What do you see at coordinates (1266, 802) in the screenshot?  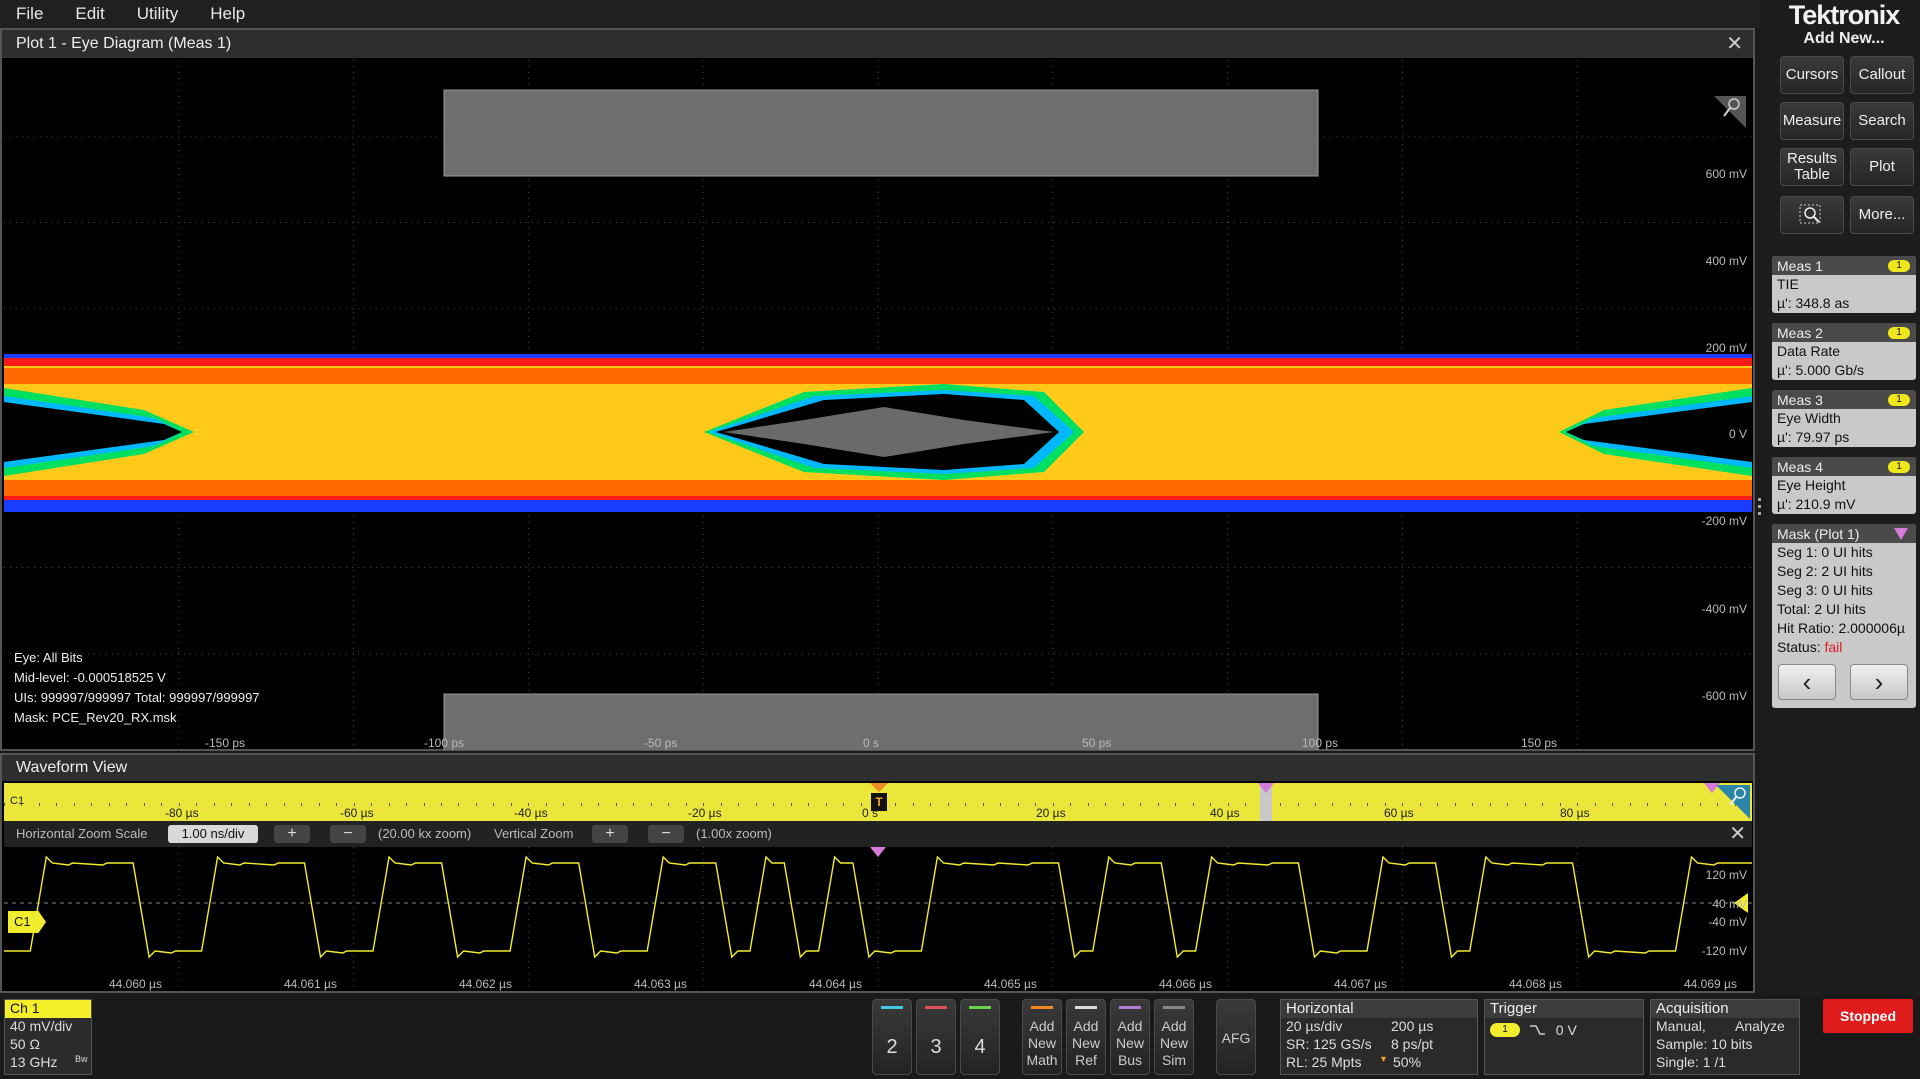 I see `zoom-box-marker` at bounding box center [1266, 802].